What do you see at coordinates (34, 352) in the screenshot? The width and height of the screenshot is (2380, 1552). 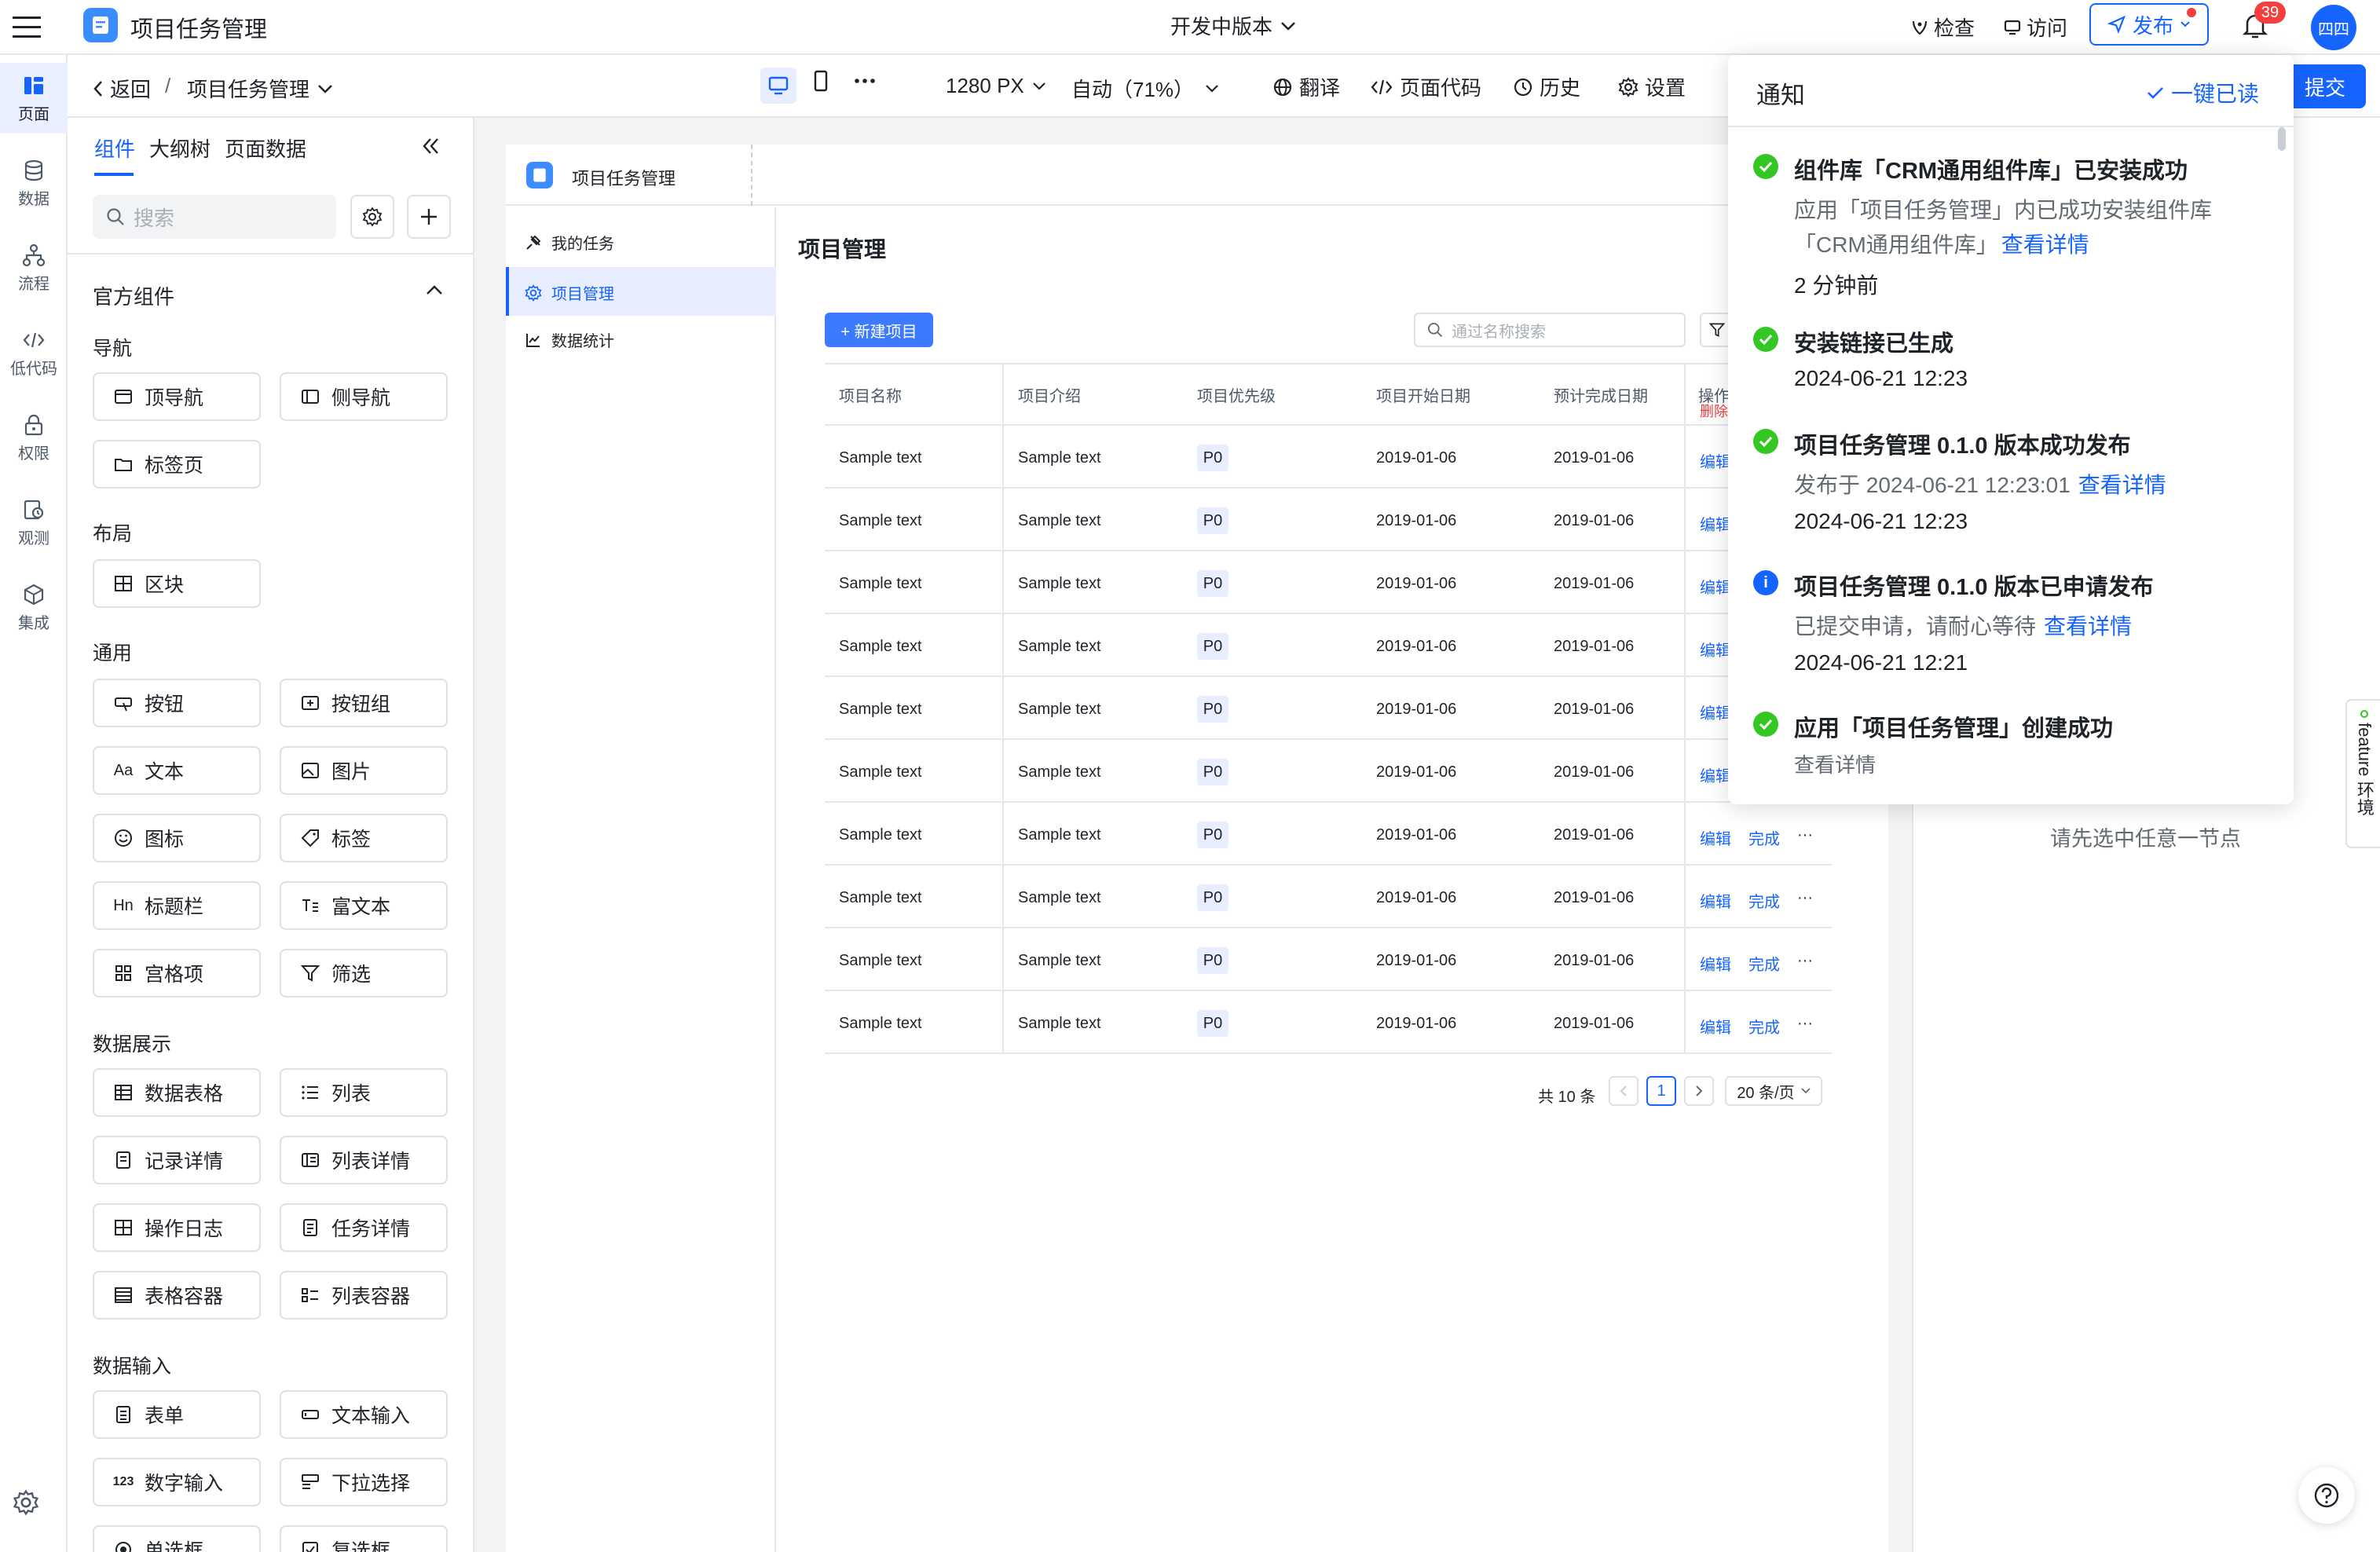 I see `rail-item-lowcode: 低代码` at bounding box center [34, 352].